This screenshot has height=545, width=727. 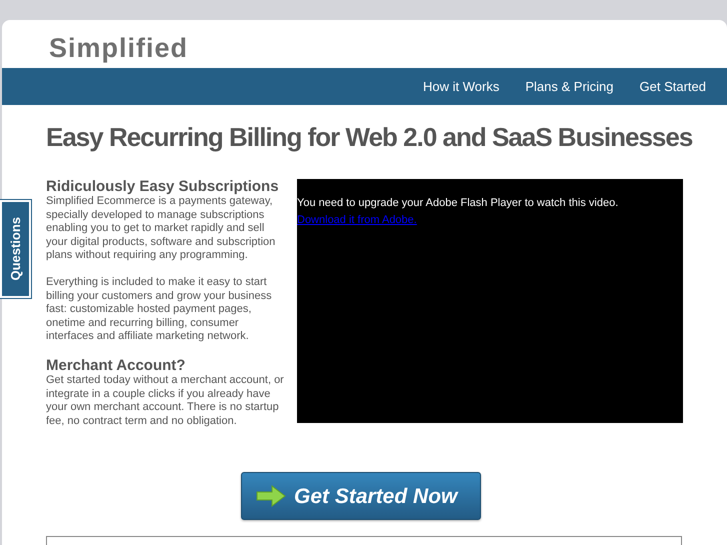 What do you see at coordinates (458, 203) in the screenshot?
I see `flash-message: You need to upgrade your Adobe Flash Player to watch this video.` at bounding box center [458, 203].